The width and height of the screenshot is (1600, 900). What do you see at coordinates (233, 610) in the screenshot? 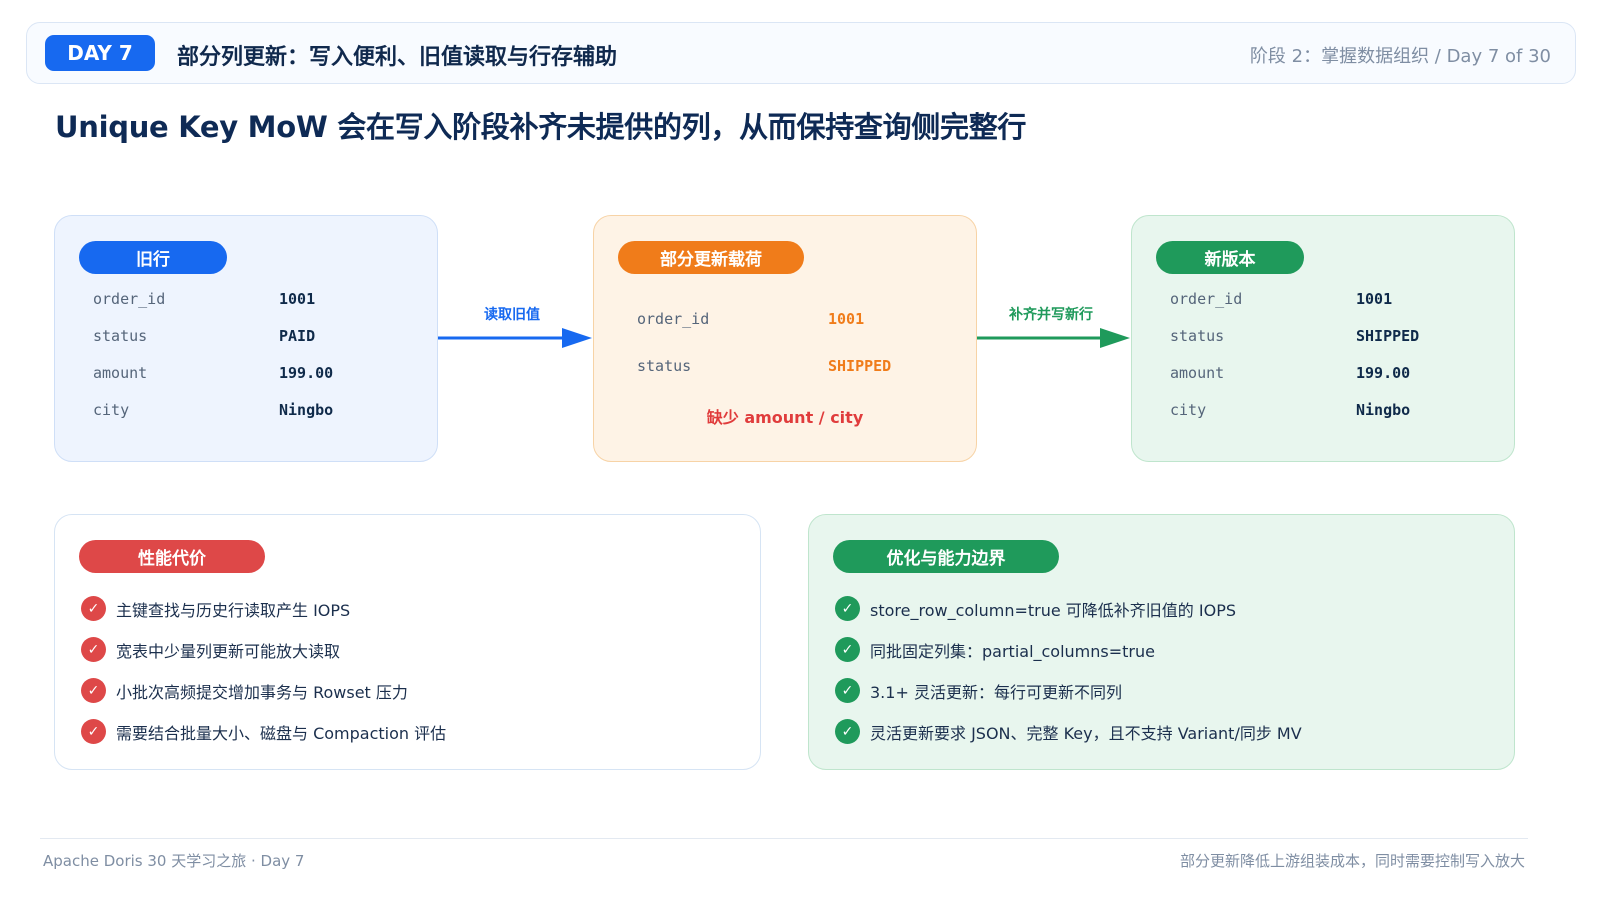
I see `list-item-text: 主键查找与历史行读取产生 IOPS` at bounding box center [233, 610].